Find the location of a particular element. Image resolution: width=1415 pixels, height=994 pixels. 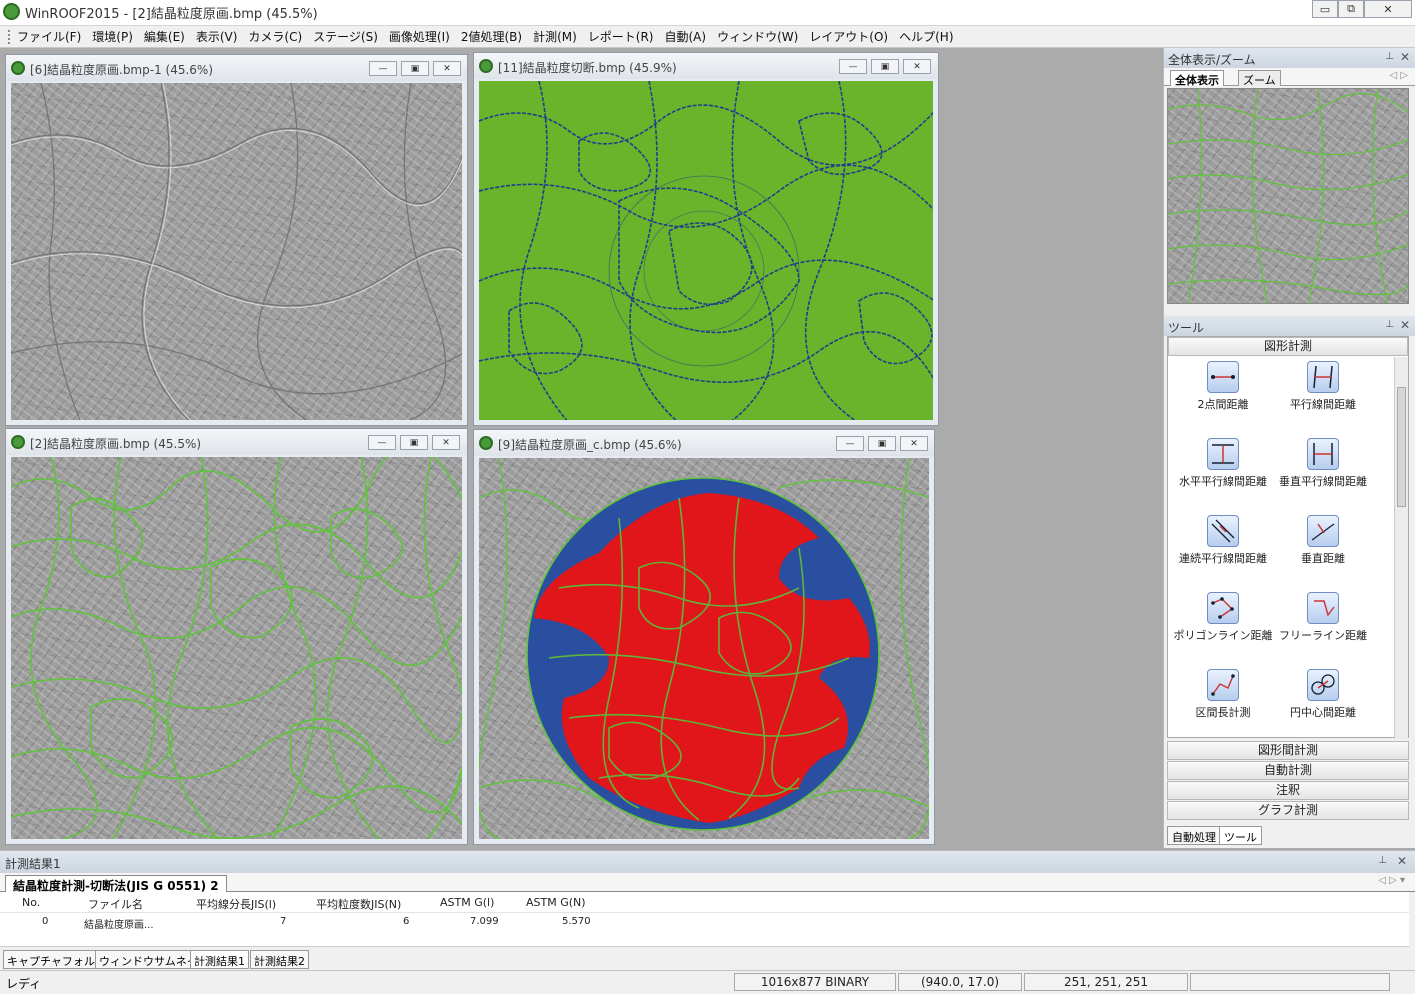

menu-edit: 編集(E) is located at coordinates (164, 36).